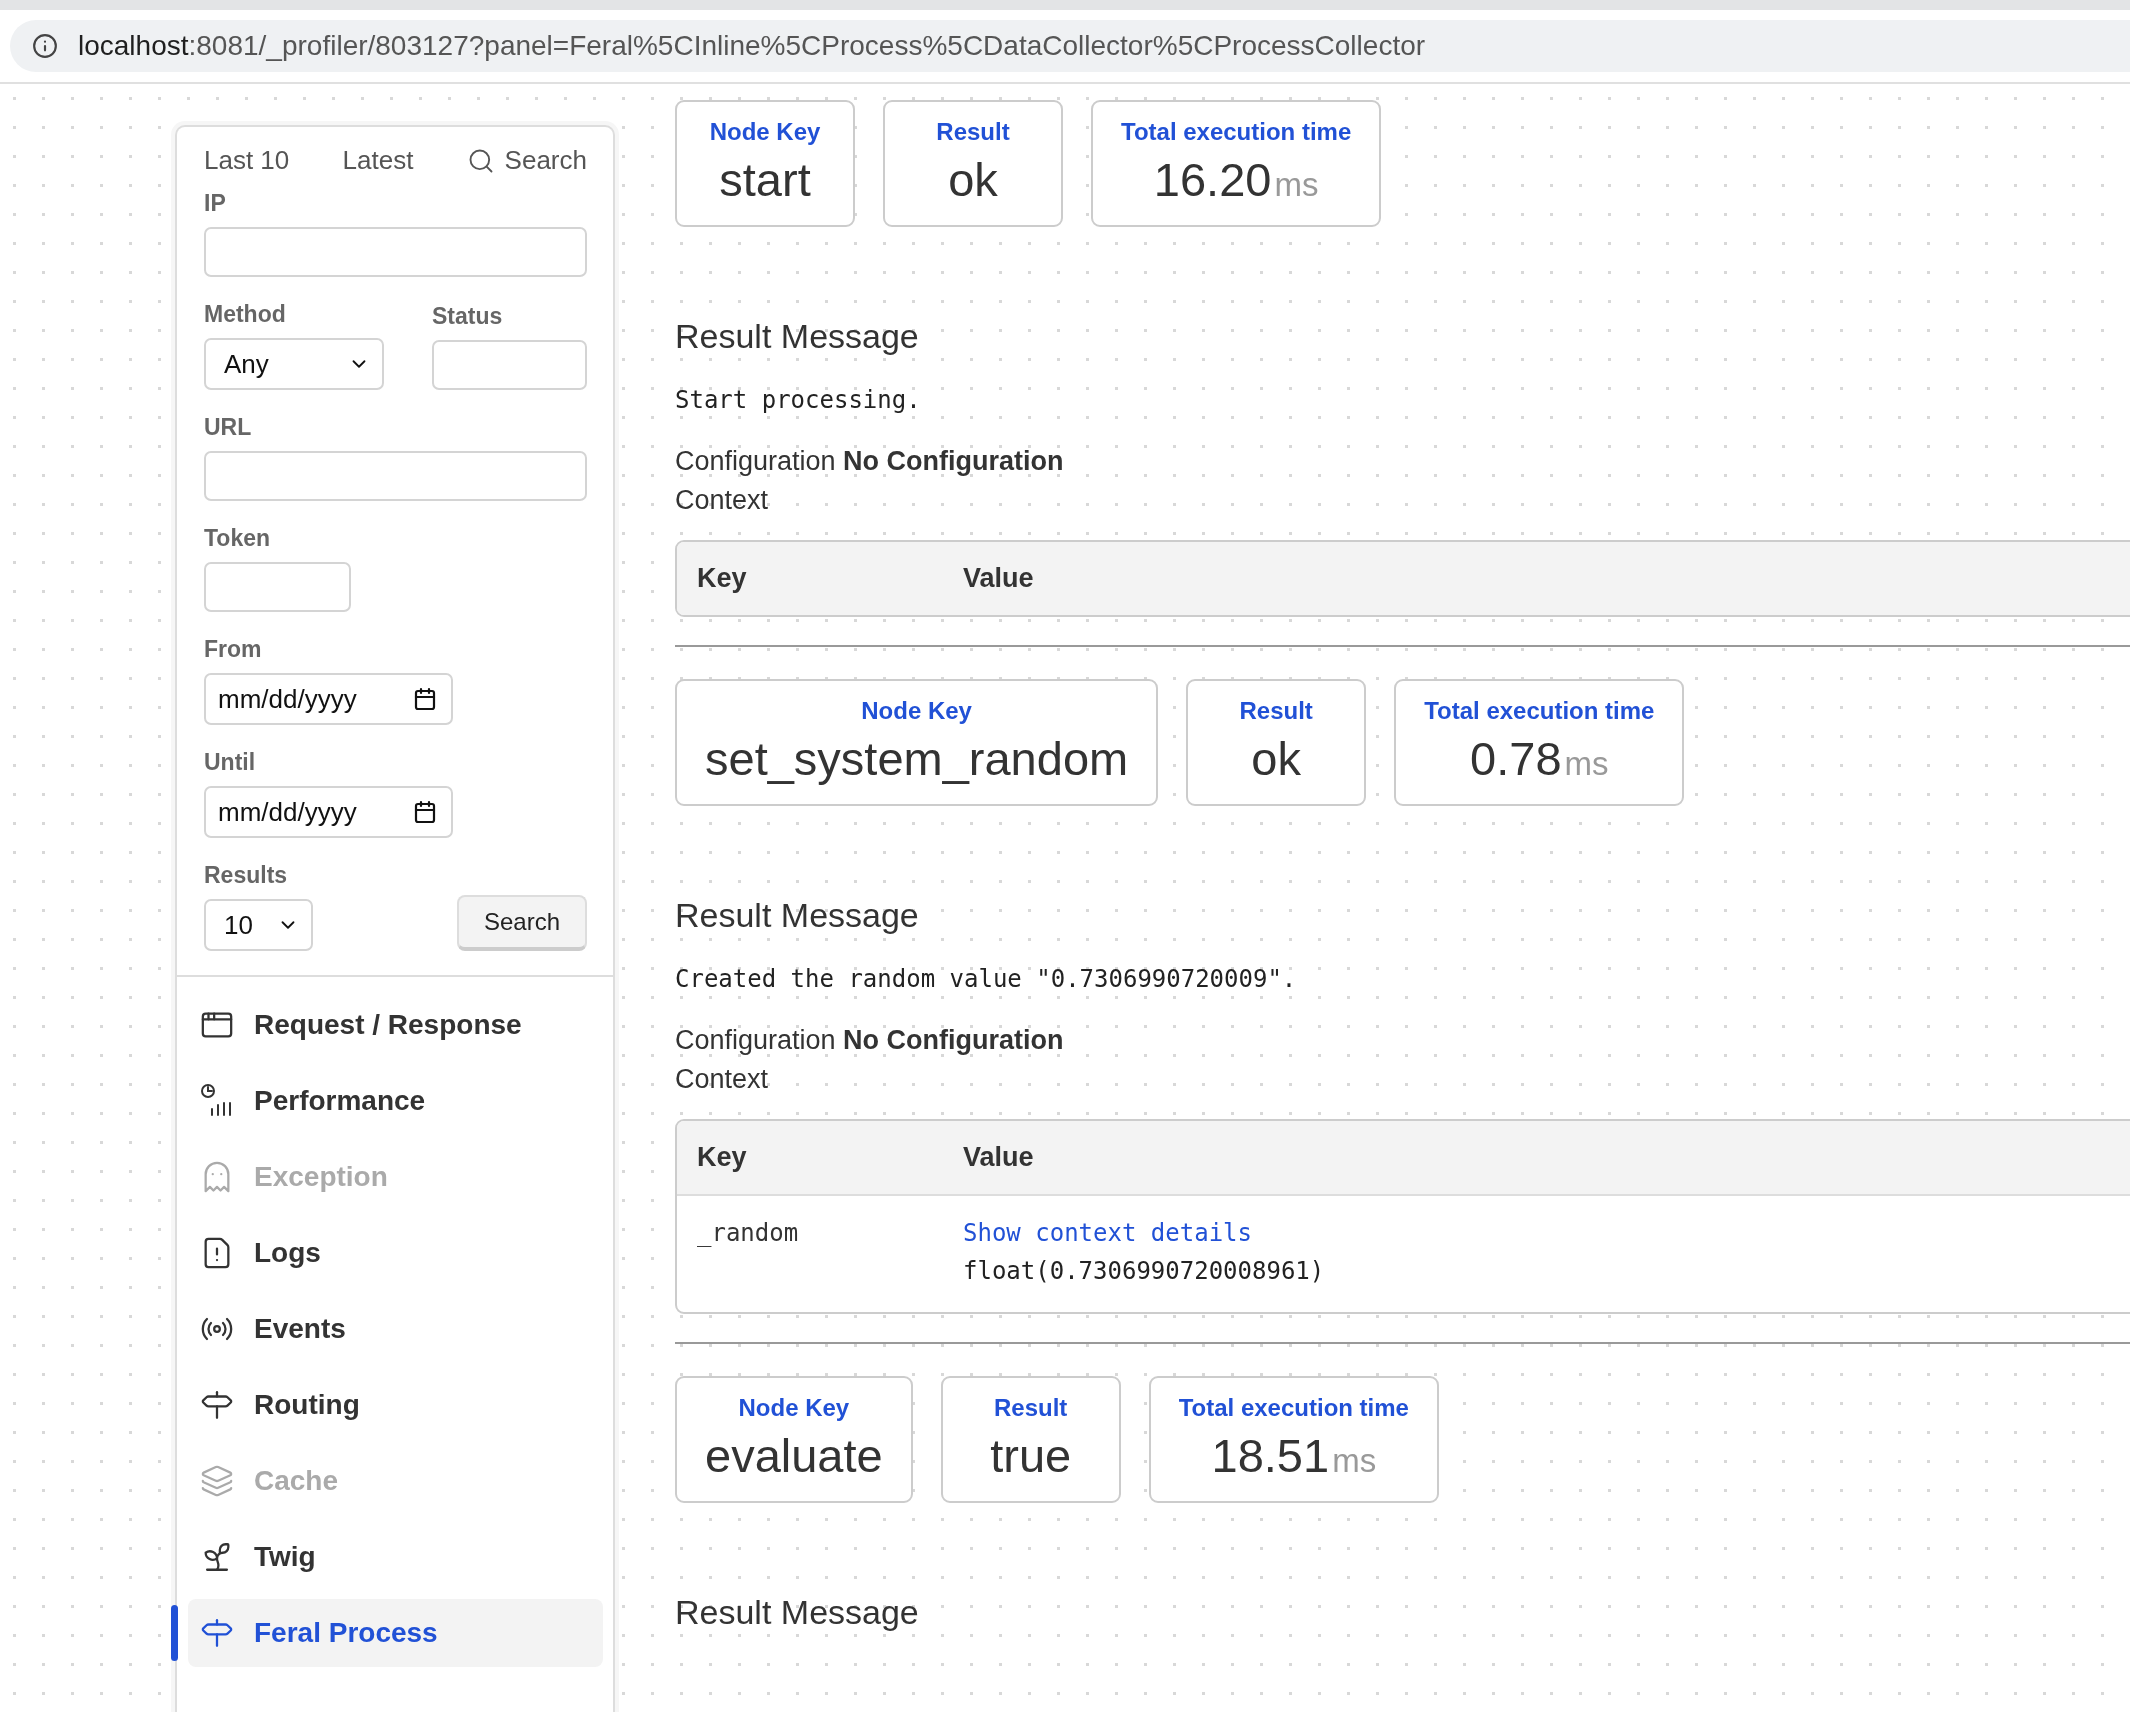 This screenshot has width=2130, height=1712. What do you see at coordinates (1539, 758) in the screenshot?
I see `stat-value: 0.78ms` at bounding box center [1539, 758].